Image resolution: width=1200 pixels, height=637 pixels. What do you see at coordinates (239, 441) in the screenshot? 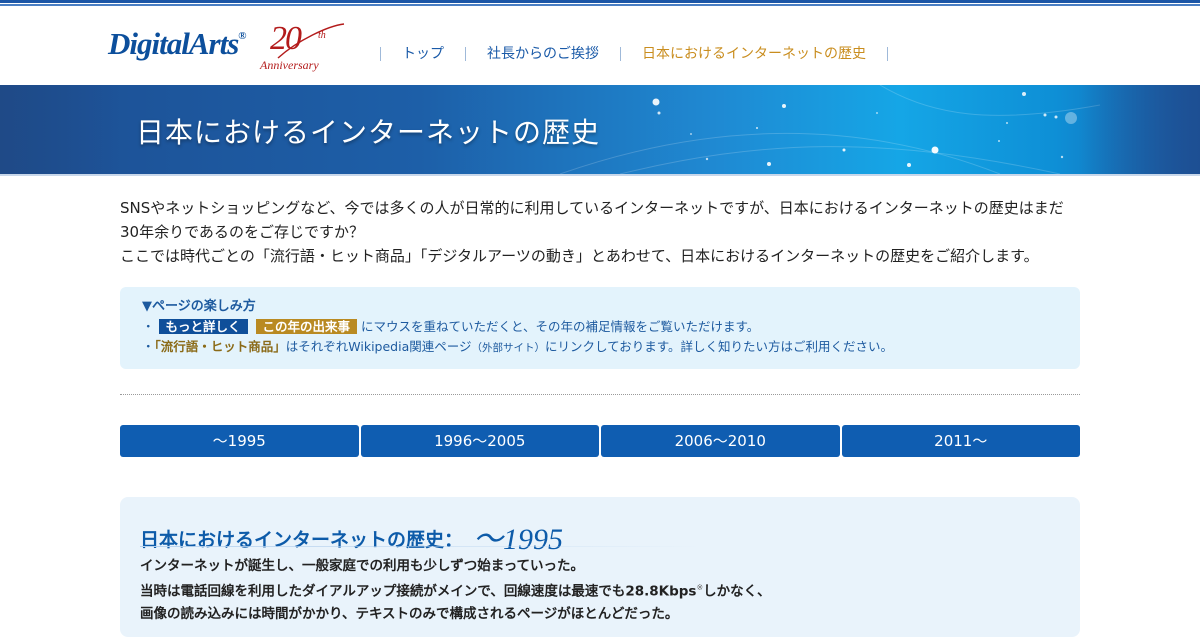
I see `tab-until-1995: ～1995` at bounding box center [239, 441].